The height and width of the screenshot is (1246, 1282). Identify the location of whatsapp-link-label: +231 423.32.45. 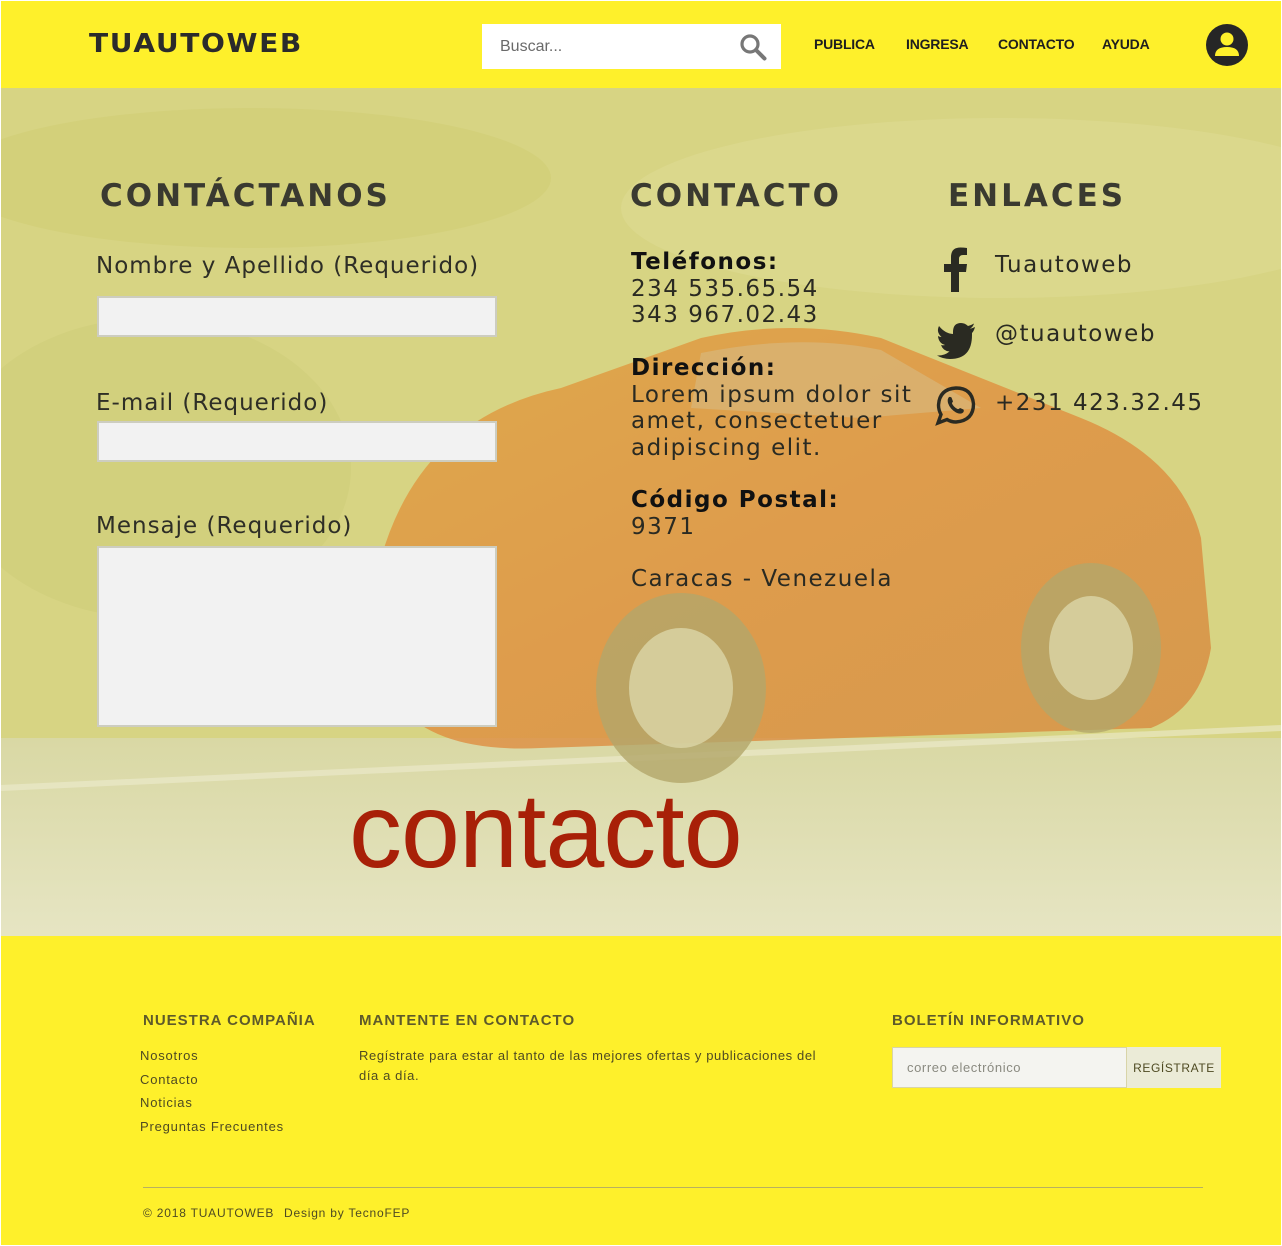
(1099, 403).